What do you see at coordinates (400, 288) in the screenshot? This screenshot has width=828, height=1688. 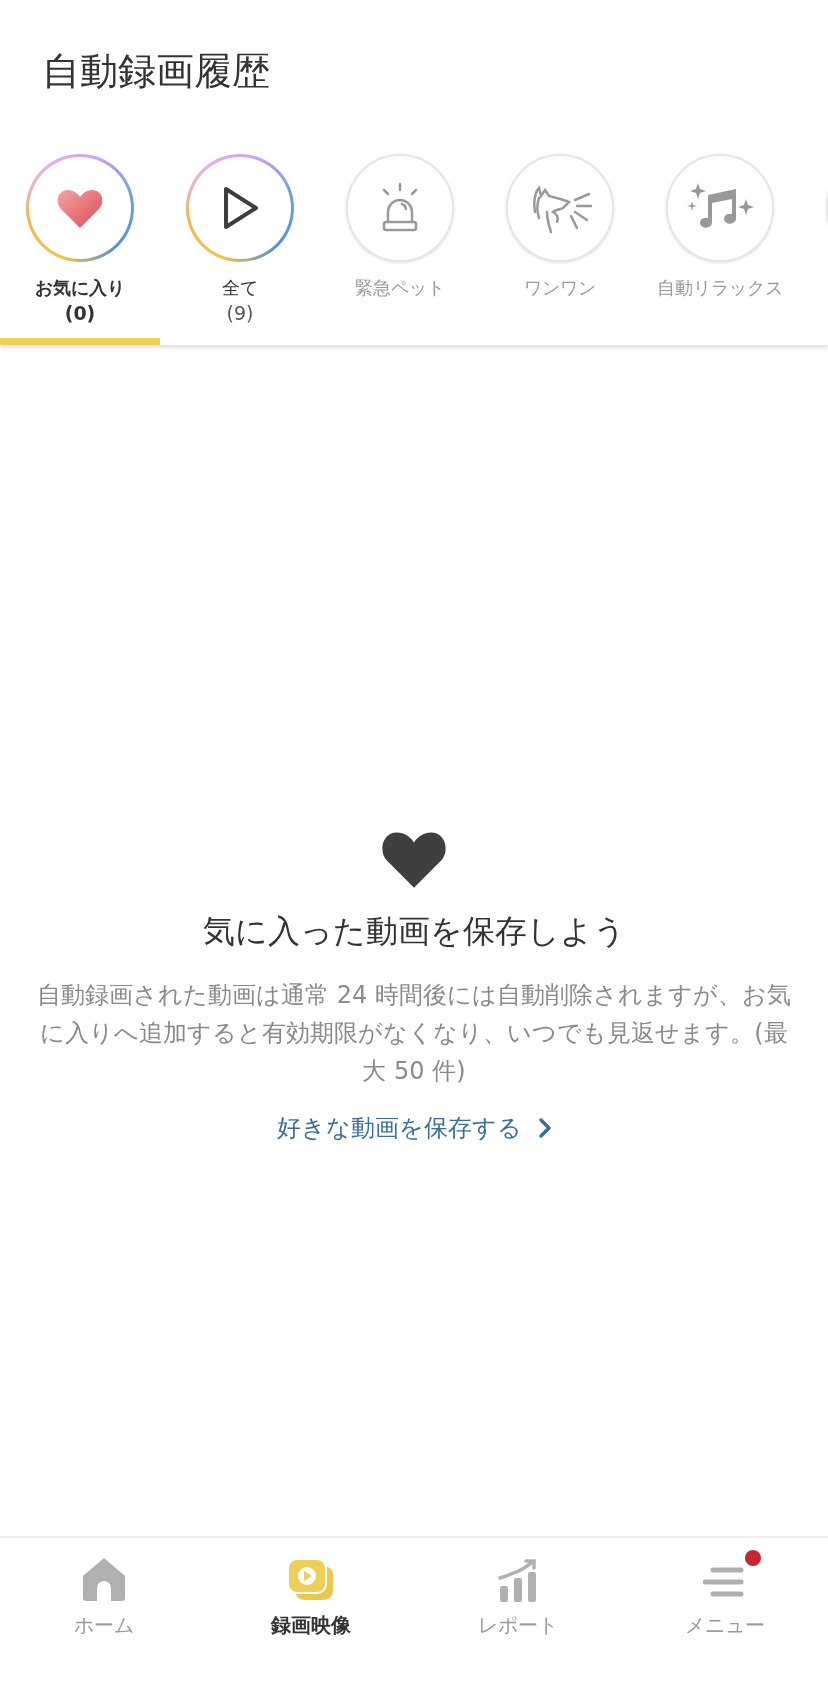 I see `tab-label: 緊急ペット` at bounding box center [400, 288].